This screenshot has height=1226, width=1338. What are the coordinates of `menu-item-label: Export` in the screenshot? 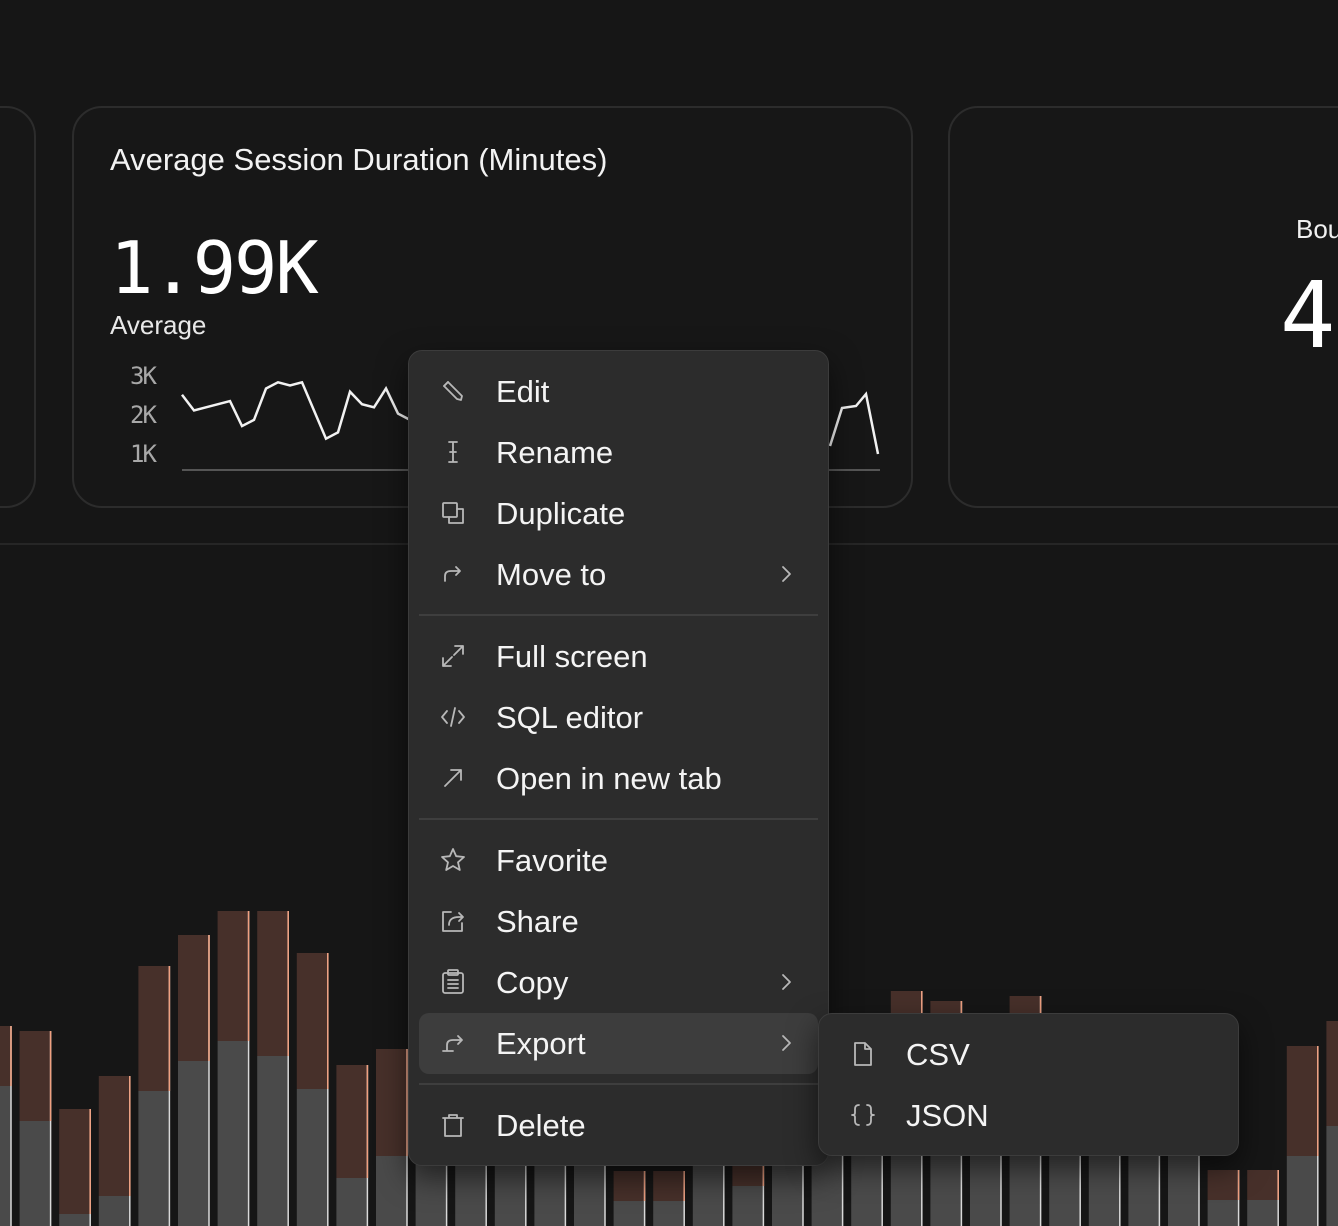 It's located at (541, 1043).